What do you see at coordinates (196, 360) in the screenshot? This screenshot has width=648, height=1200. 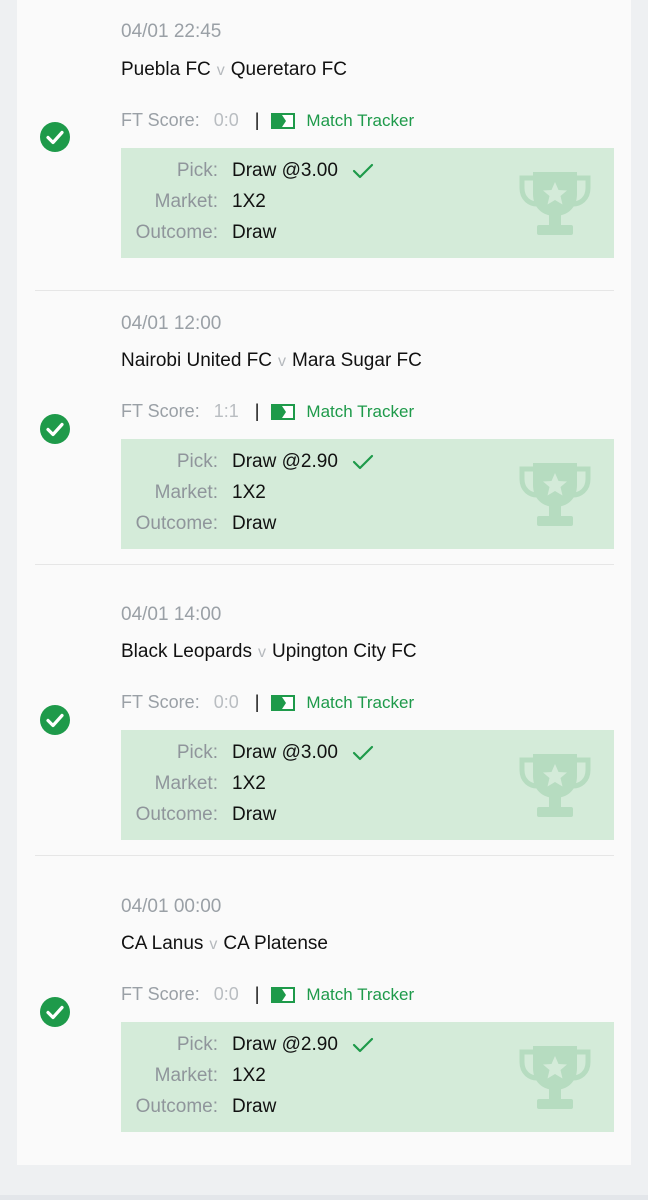 I see `home-team: Nairobi United FC` at bounding box center [196, 360].